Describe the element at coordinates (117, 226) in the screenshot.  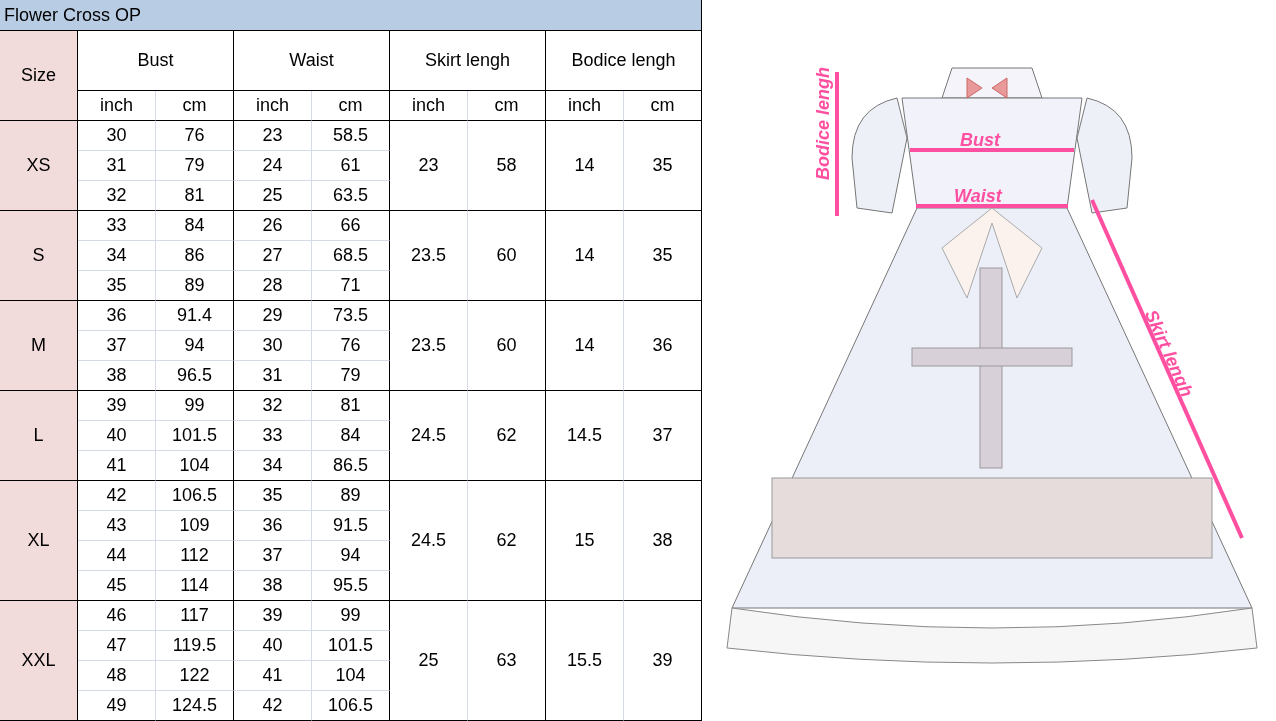
I see `table-cell: 33` at that location.